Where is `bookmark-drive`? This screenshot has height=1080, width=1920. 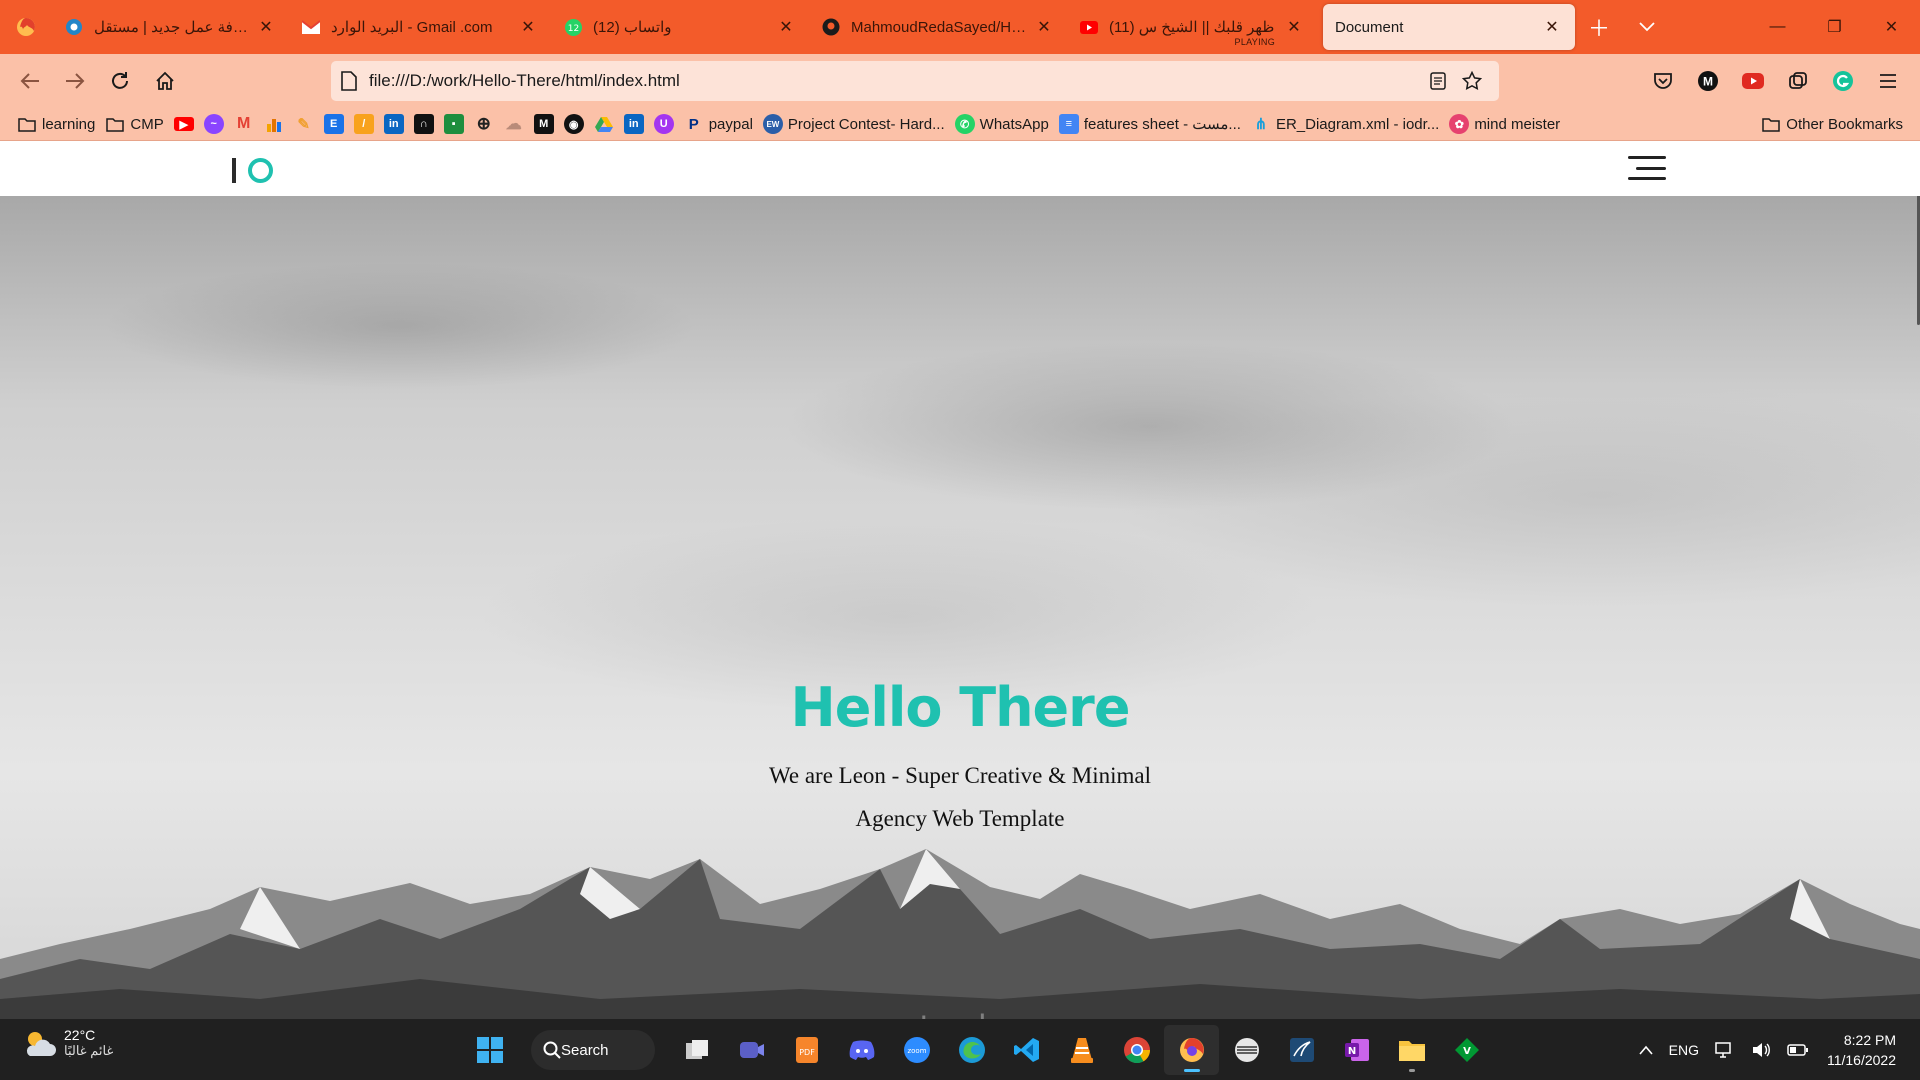 bookmark-drive is located at coordinates (604, 124).